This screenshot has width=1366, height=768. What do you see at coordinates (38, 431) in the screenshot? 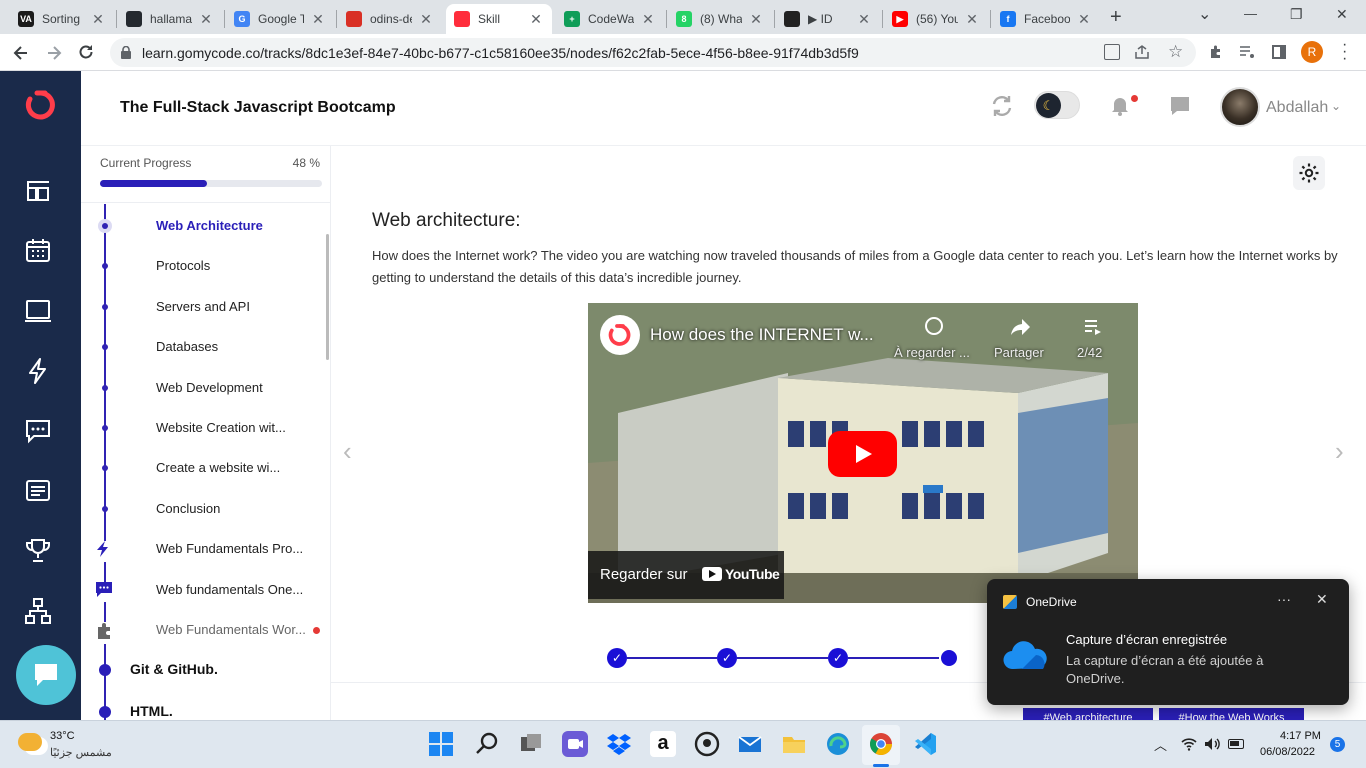
I see `chat-icon` at bounding box center [38, 431].